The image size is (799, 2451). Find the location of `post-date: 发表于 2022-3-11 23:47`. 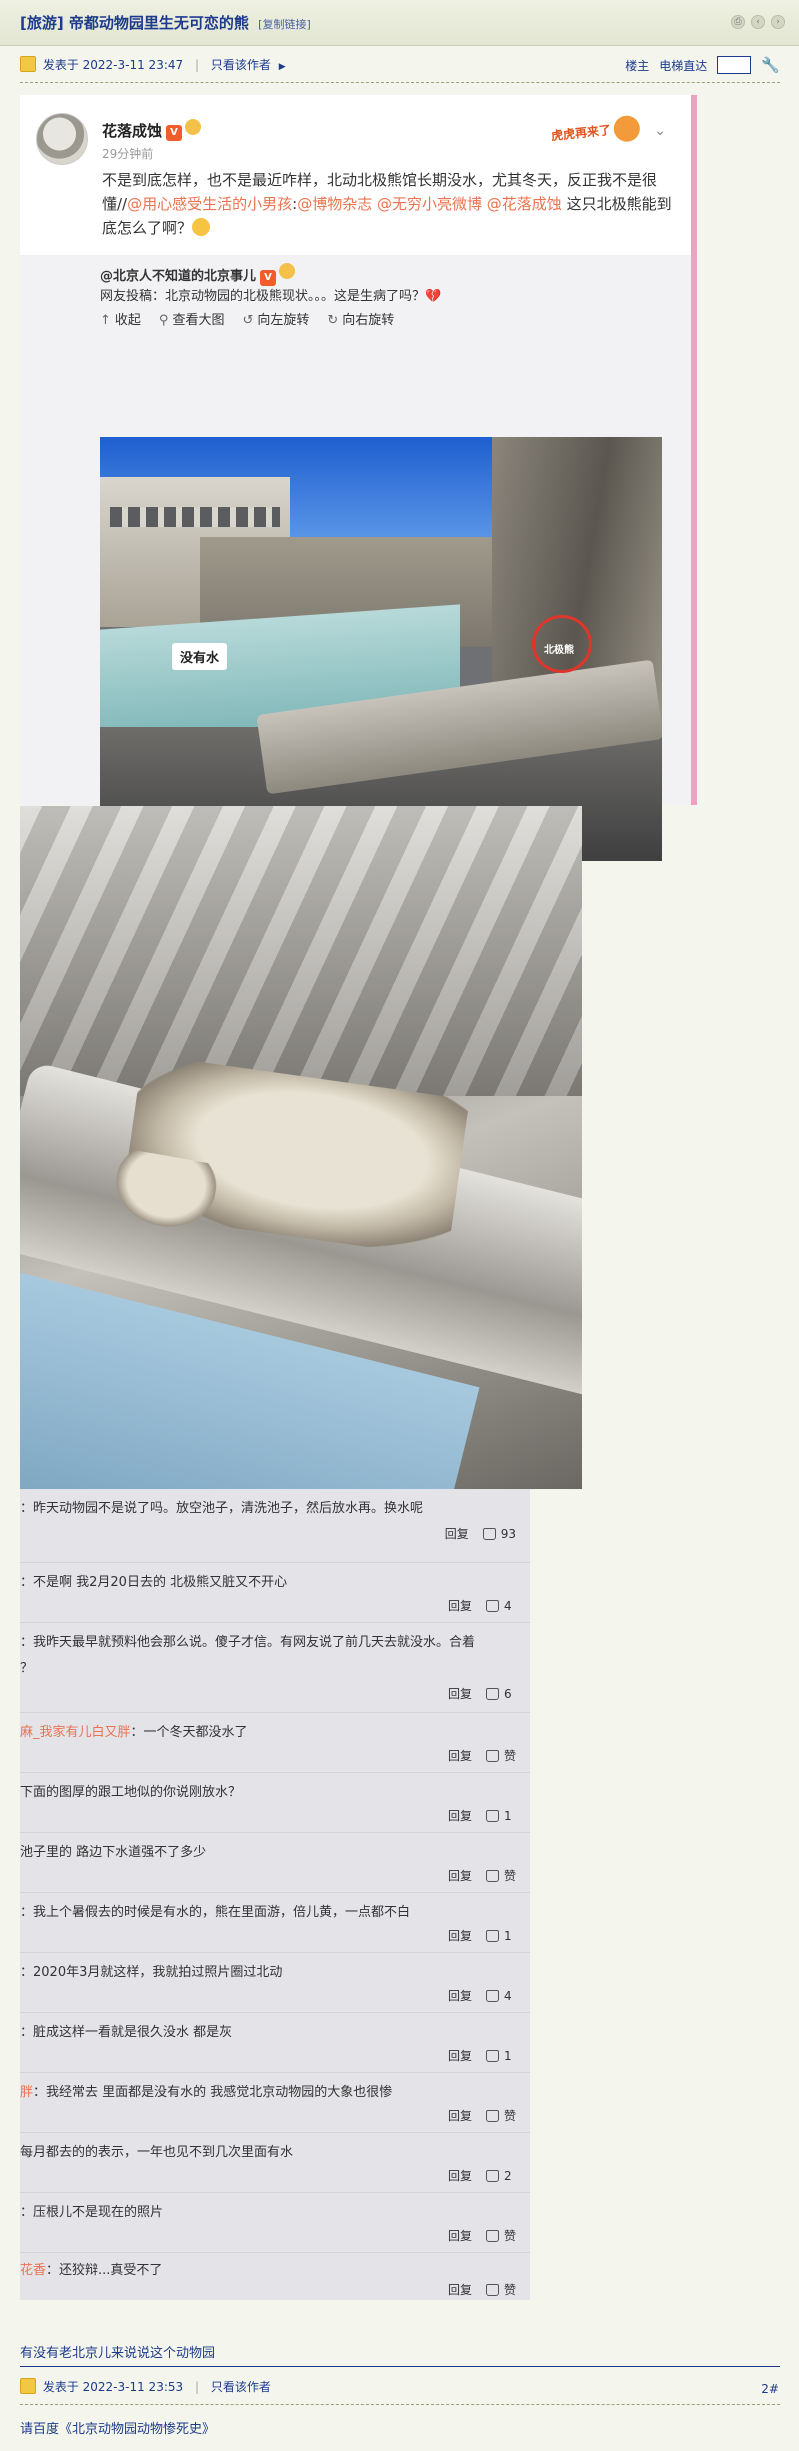

post-date: 发表于 2022-3-11 23:47 is located at coordinates (113, 65).